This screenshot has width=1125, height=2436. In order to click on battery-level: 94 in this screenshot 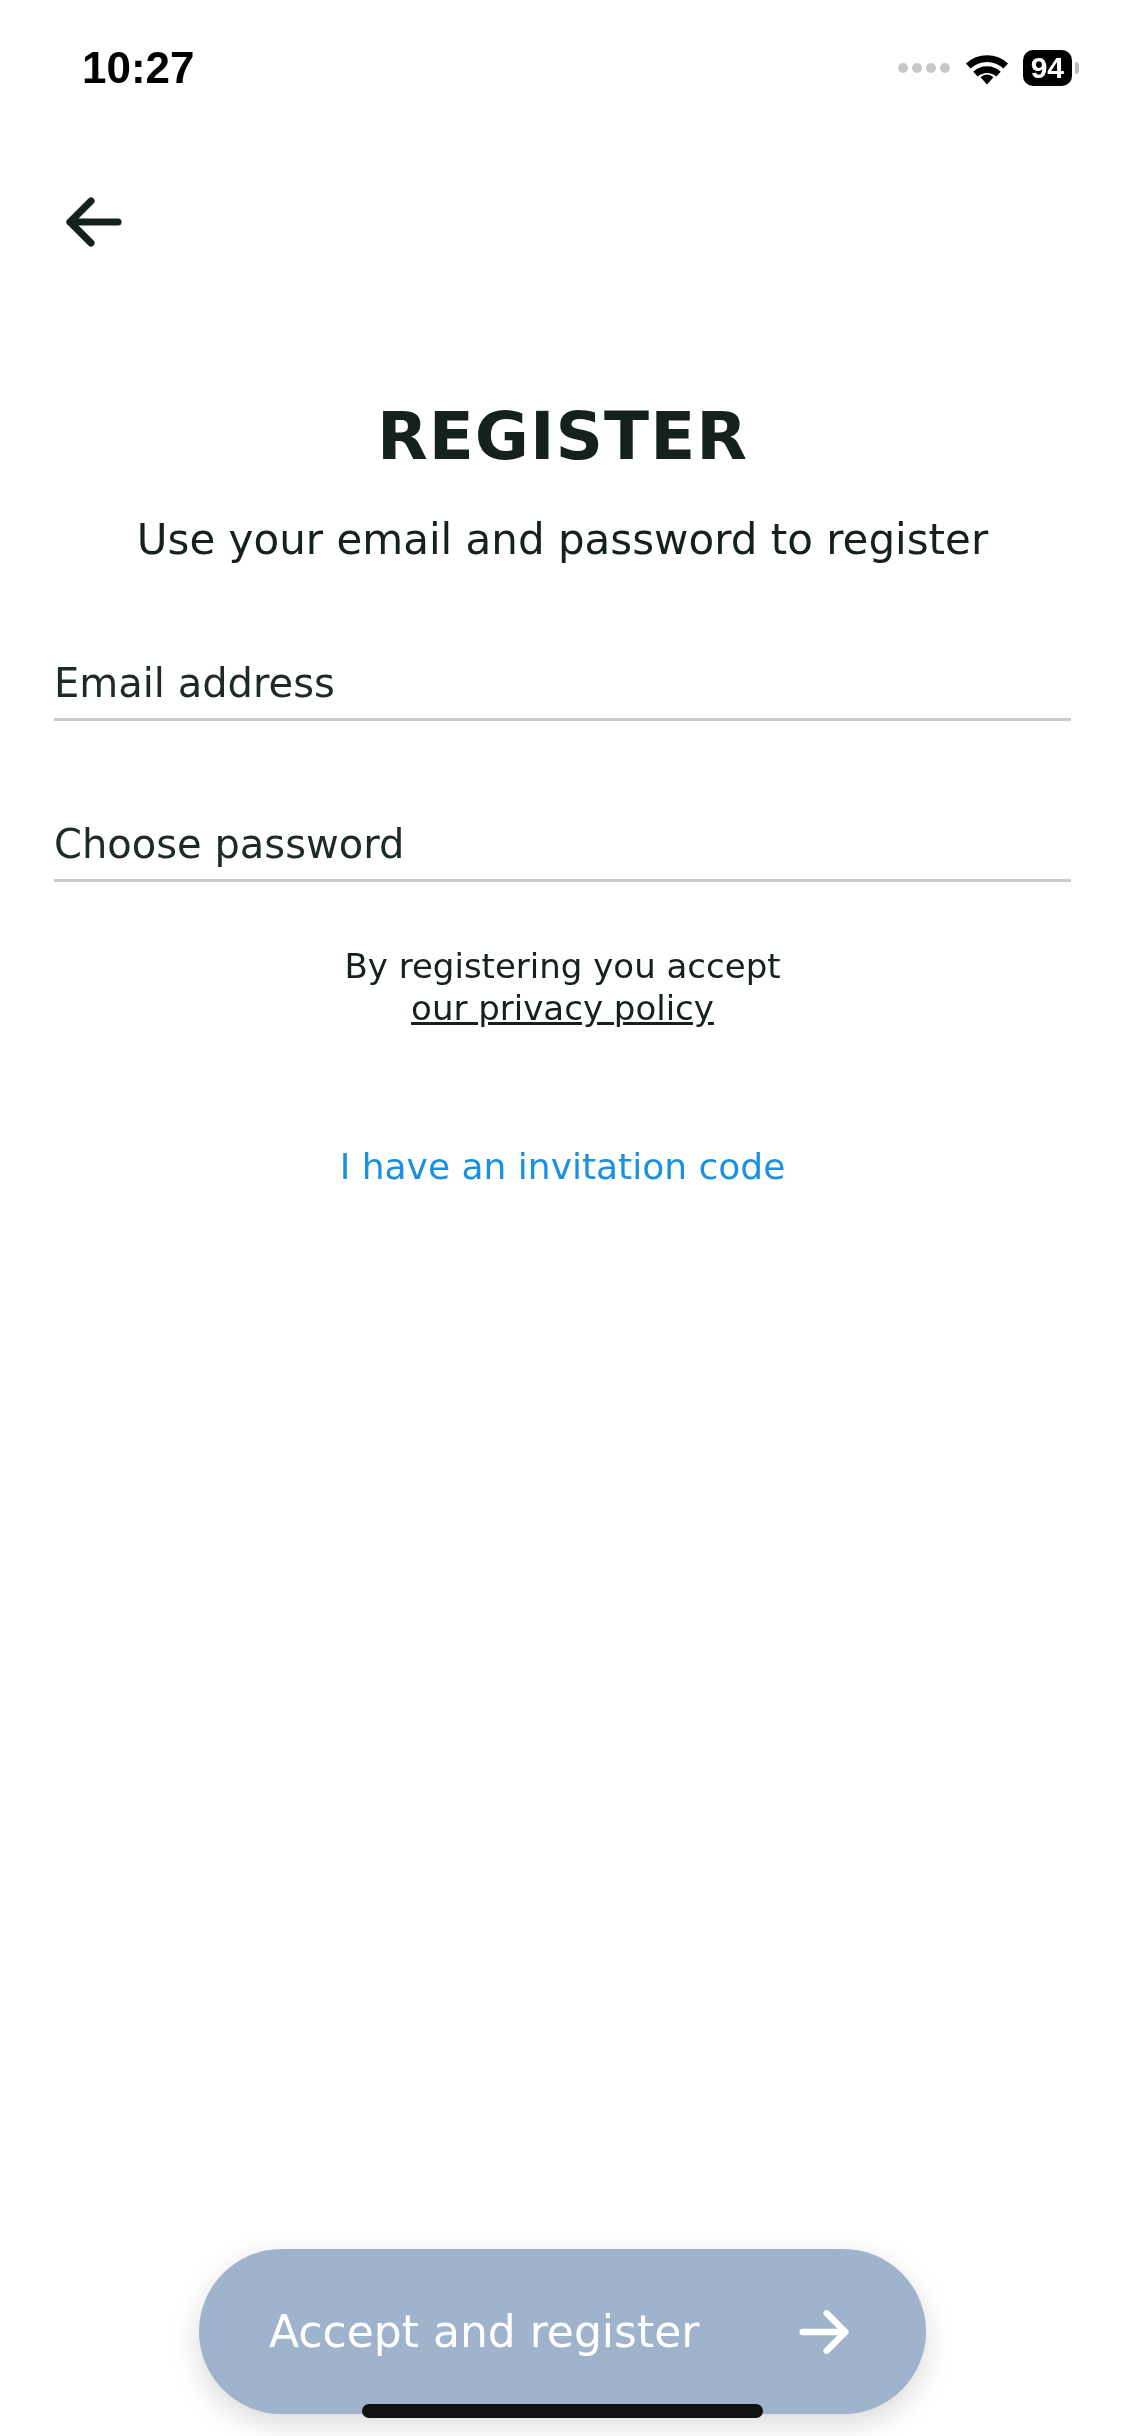, I will do `click(1047, 68)`.